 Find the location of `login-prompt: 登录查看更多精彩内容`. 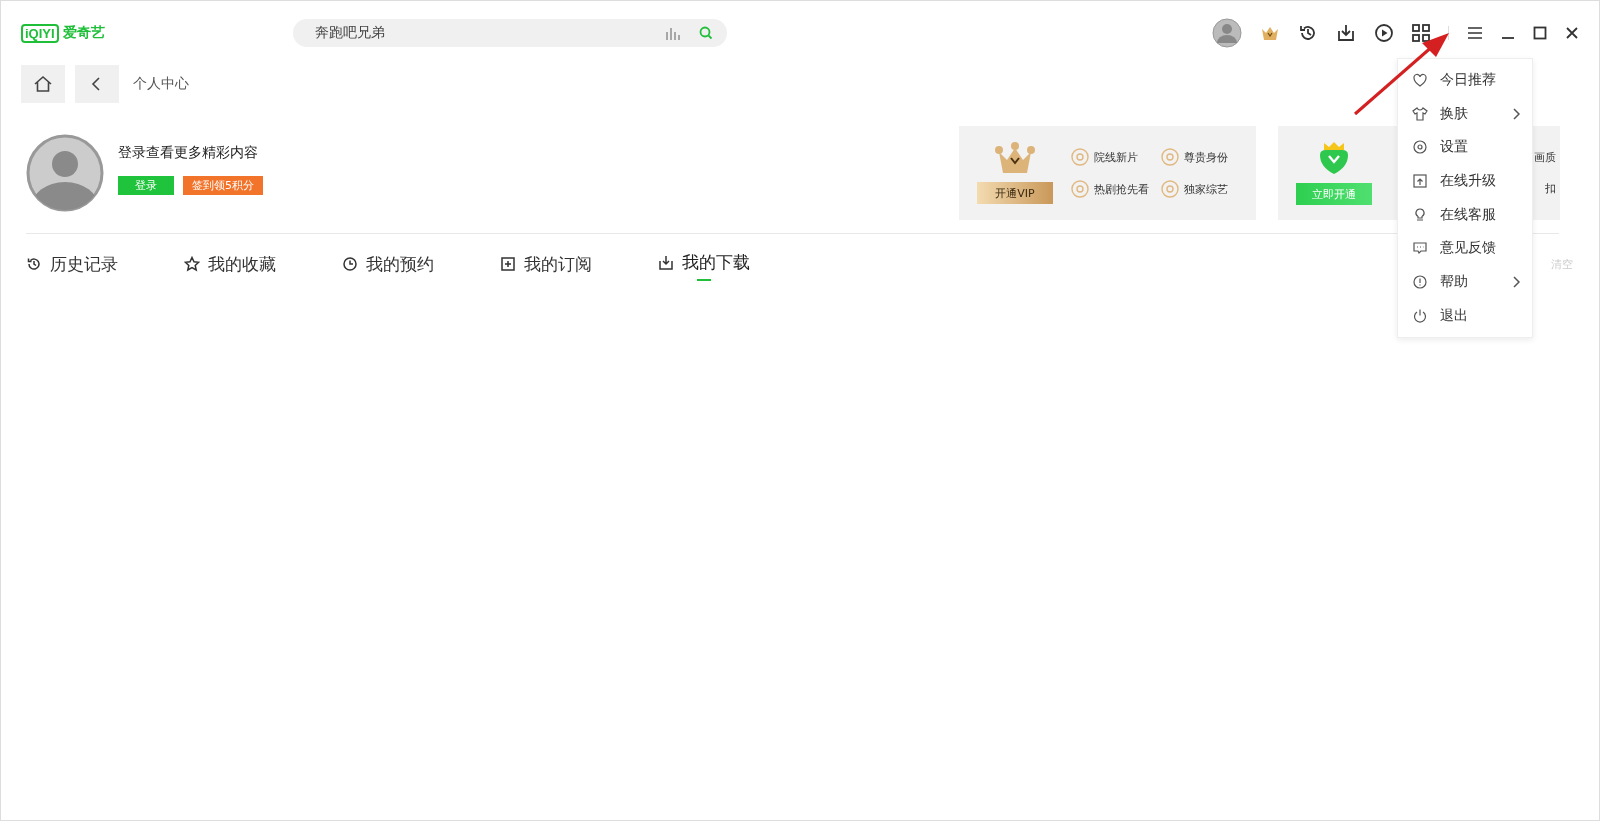

login-prompt: 登录查看更多精彩内容 is located at coordinates (188, 153).